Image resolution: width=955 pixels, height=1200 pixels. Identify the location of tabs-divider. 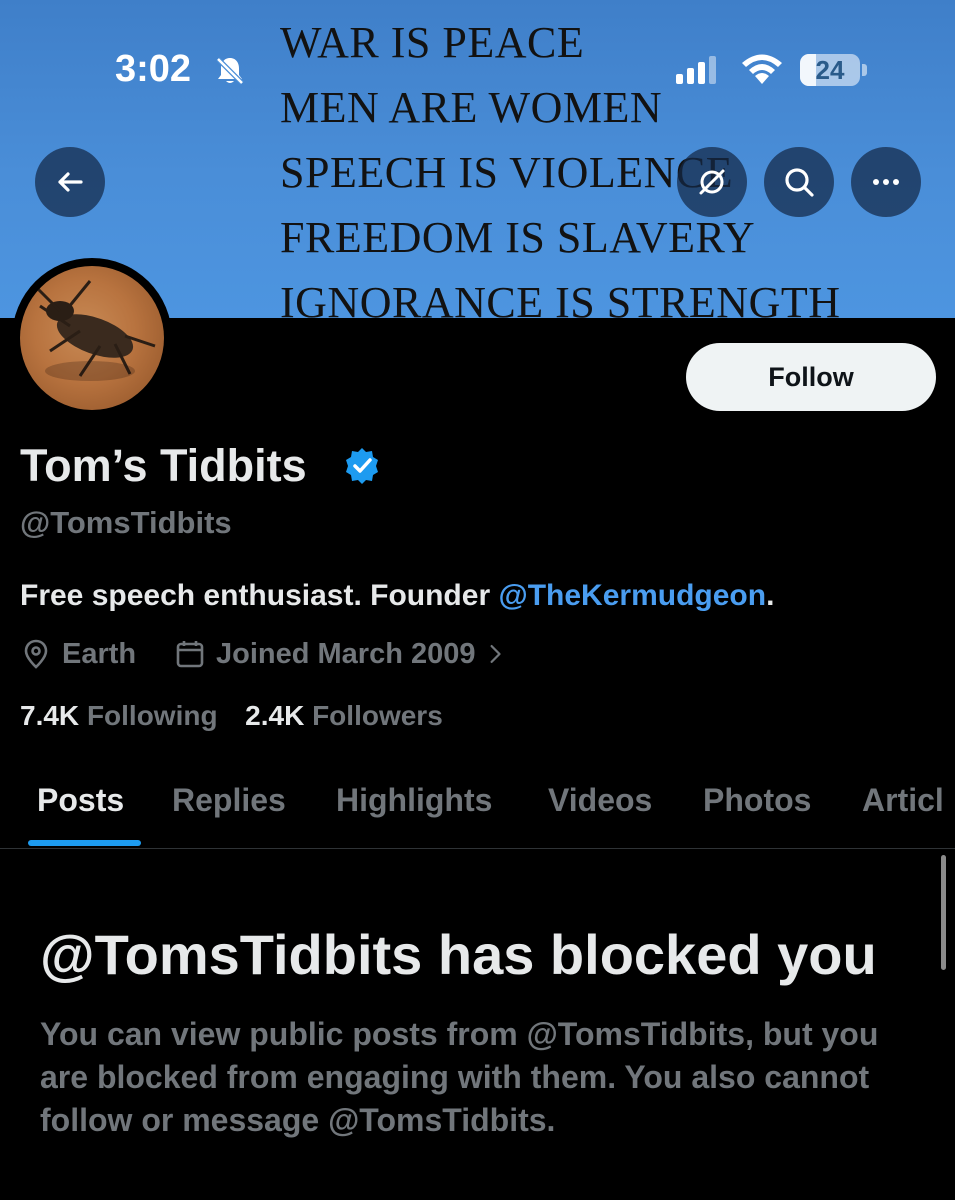
(477, 848).